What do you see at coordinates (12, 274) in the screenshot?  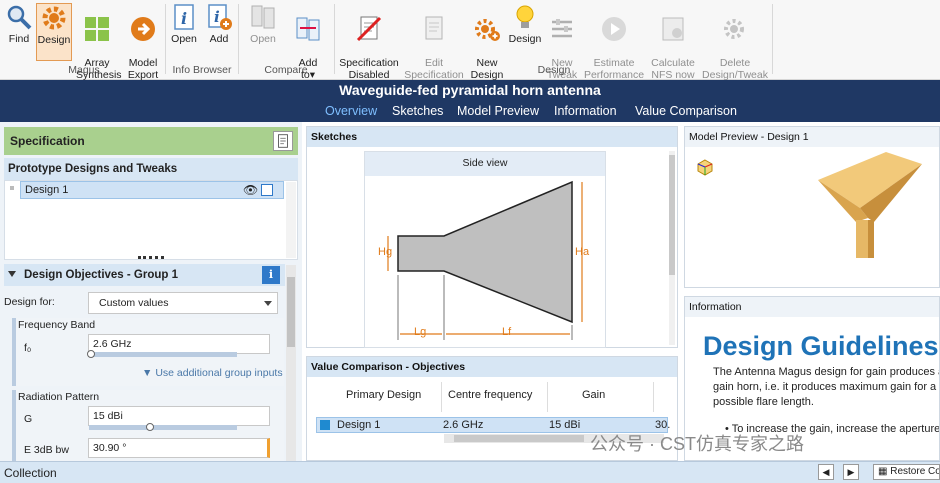 I see `collapse-arrow-icon` at bounding box center [12, 274].